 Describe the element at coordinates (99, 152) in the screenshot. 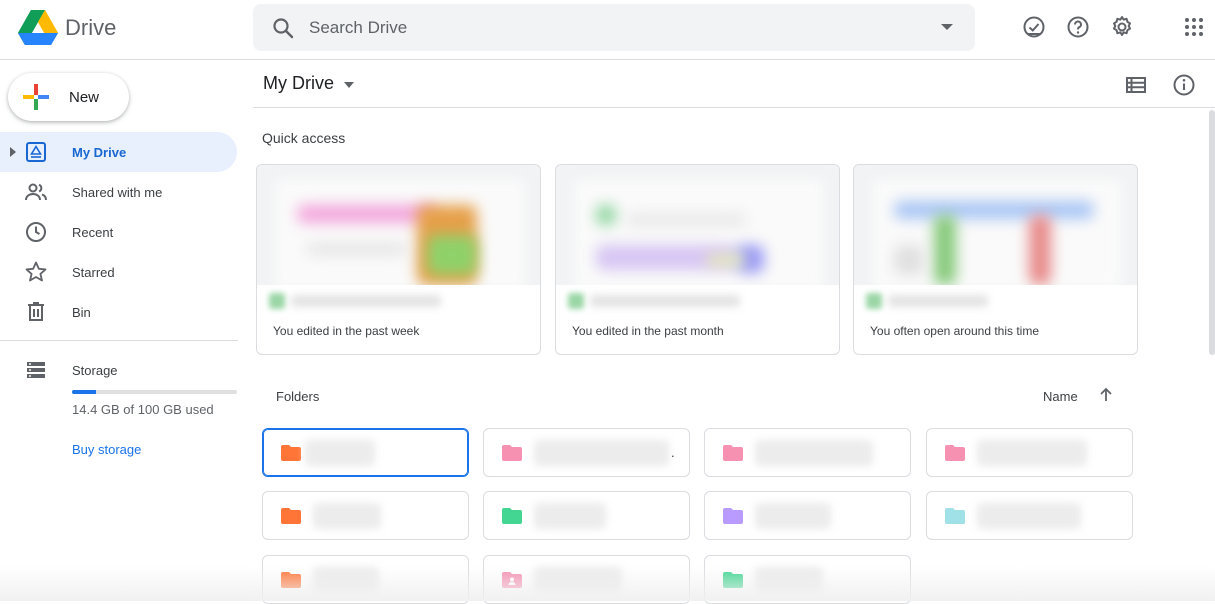

I see `sidebar-item-label: My Drive` at that location.